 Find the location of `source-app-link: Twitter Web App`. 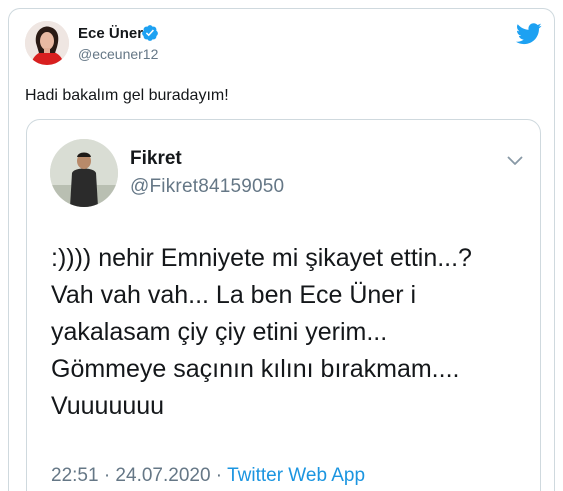

source-app-link: Twitter Web App is located at coordinates (296, 475).